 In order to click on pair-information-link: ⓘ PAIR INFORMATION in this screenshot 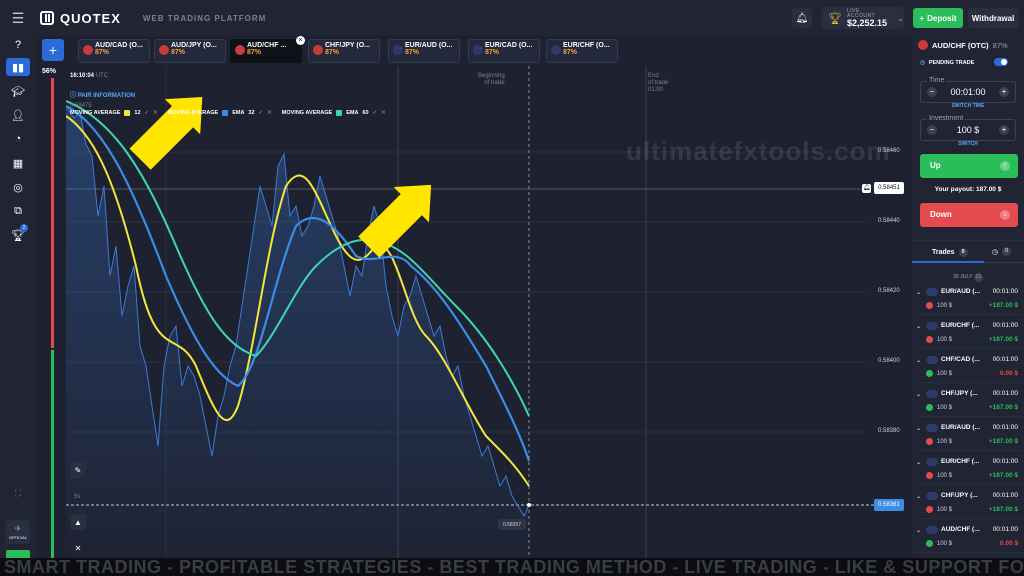, I will do `click(102, 94)`.